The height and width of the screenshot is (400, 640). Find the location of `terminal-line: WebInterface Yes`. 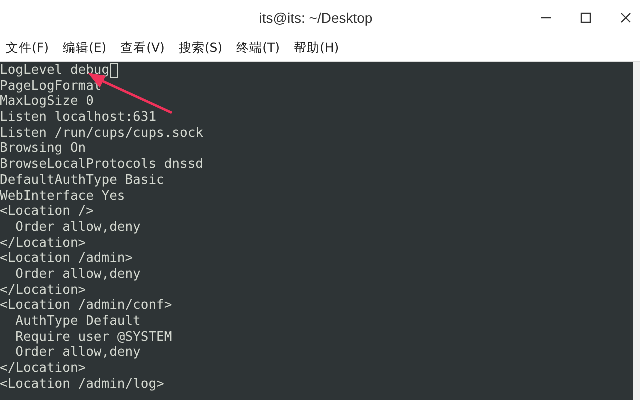

terminal-line: WebInterface Yes is located at coordinates (63, 196).